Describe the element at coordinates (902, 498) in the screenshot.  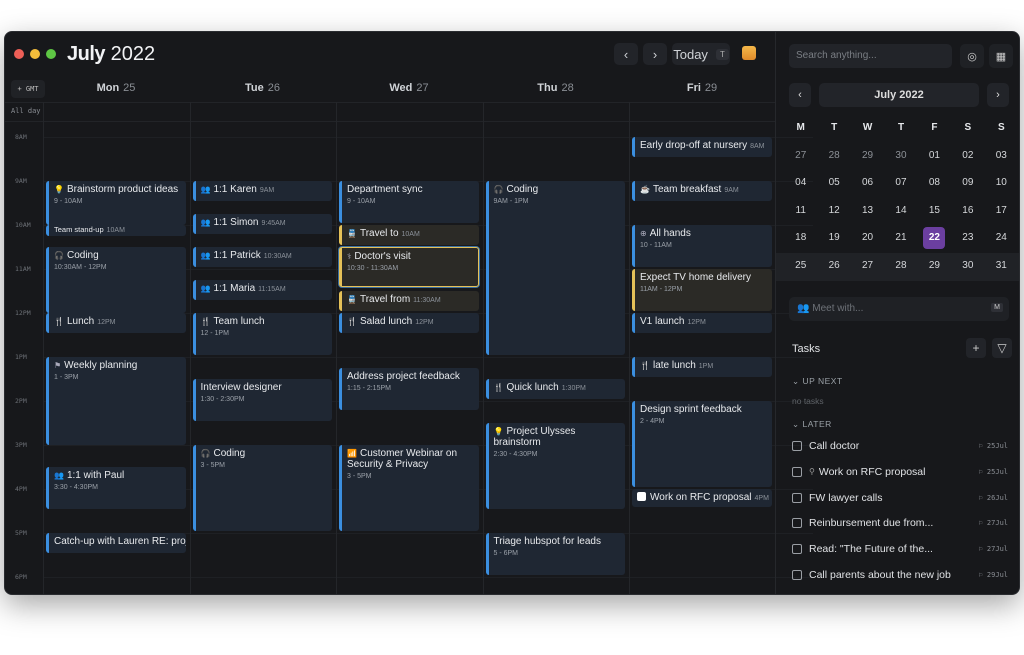
I see `task-item: FW lawyer calls ⚐ 26Jul` at that location.